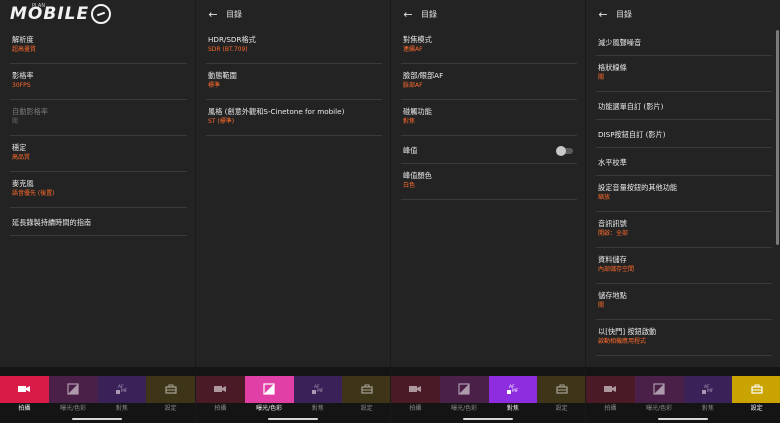 The height and width of the screenshot is (423, 780). I want to click on settings-item: 動態範圍 標準, so click(294, 82).